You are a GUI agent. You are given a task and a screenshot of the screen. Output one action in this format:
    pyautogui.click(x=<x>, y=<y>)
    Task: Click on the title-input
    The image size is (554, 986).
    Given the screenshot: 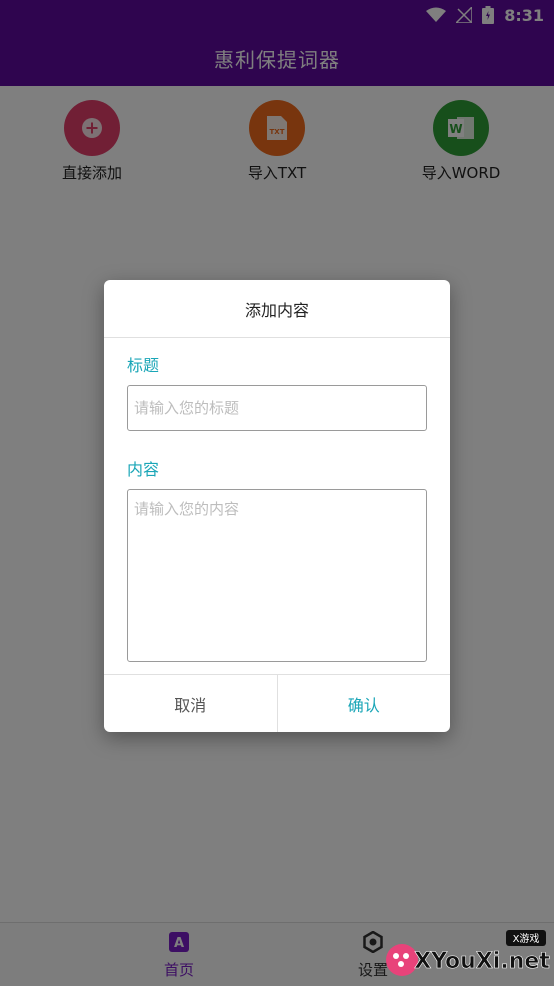 What is the action you would take?
    pyautogui.click(x=277, y=408)
    